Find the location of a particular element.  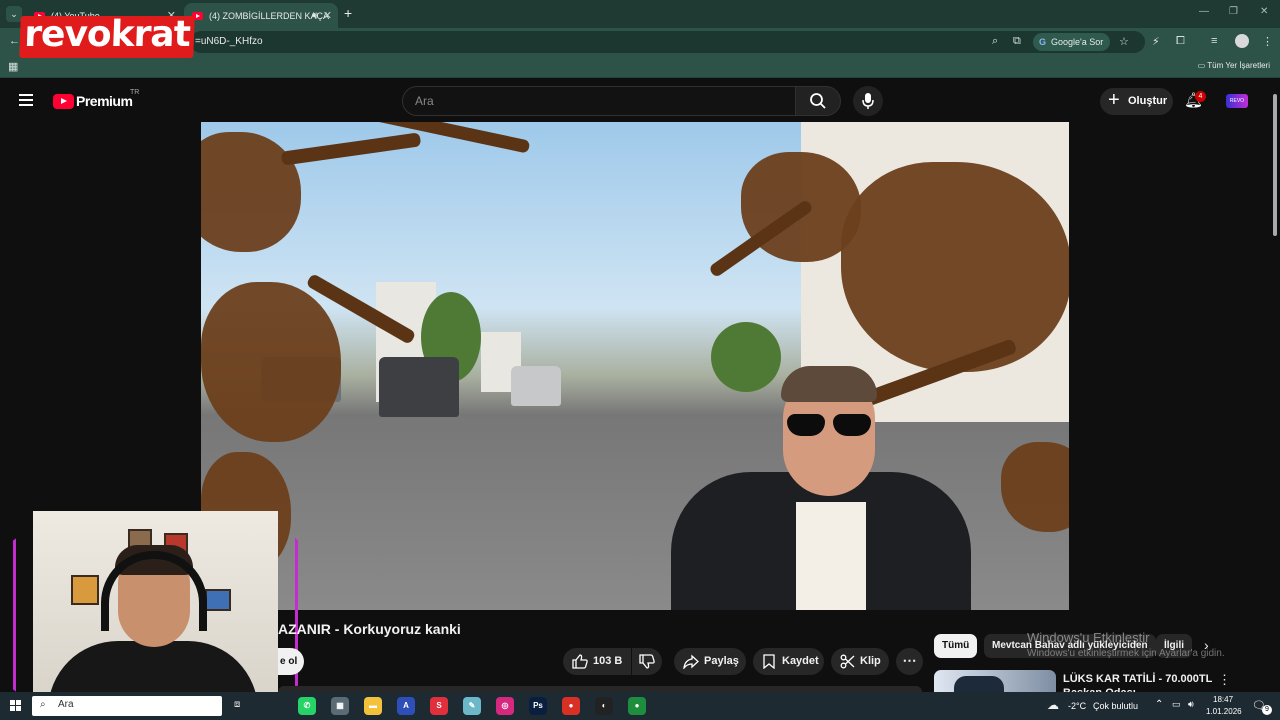

close-tab-icon: ✕ is located at coordinates (327, 15).